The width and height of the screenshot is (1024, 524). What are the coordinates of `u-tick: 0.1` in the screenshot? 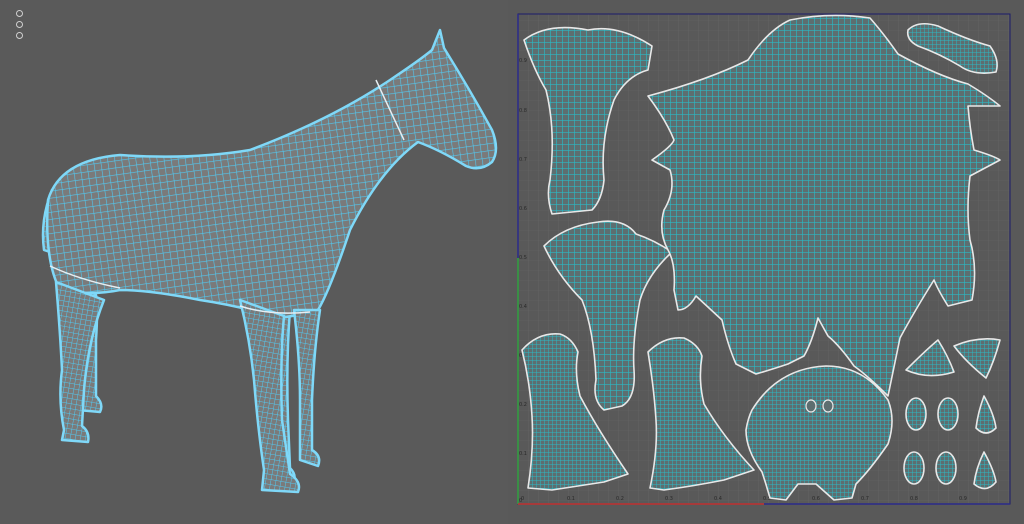 It's located at (571, 499).